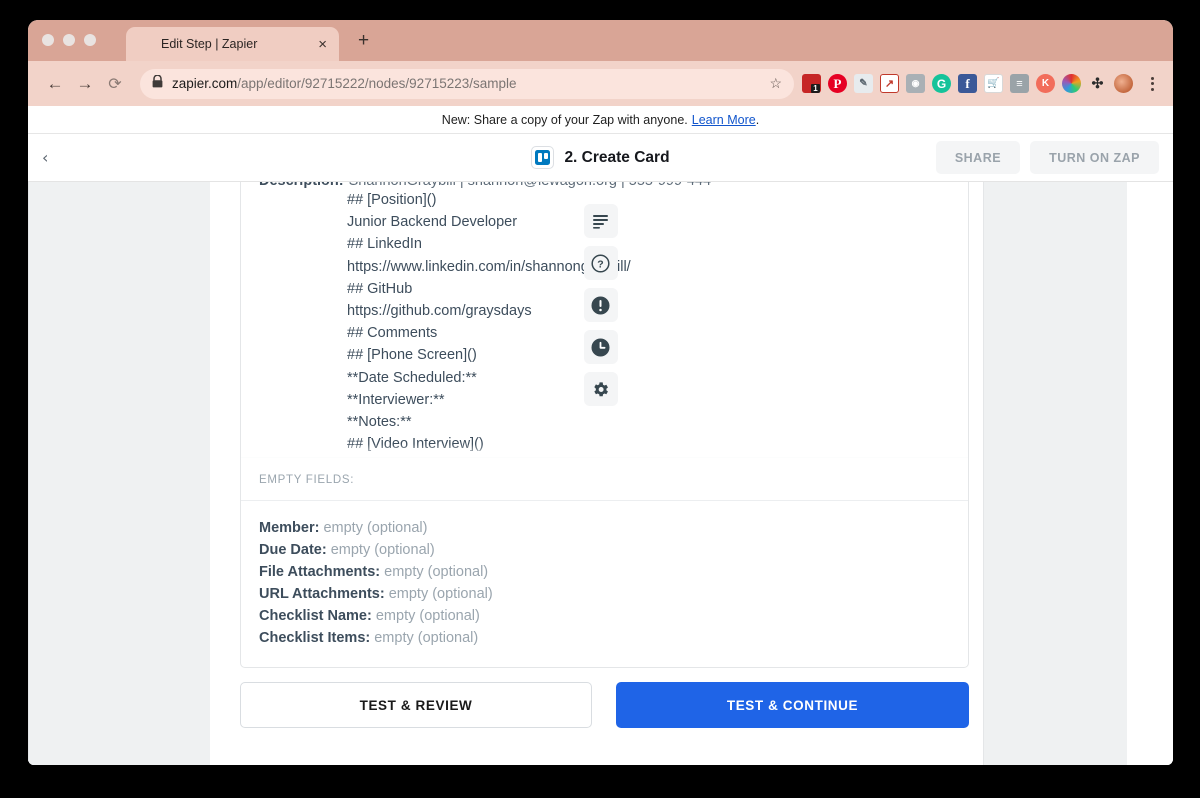 The width and height of the screenshot is (1200, 798). I want to click on test-and-continue-button: TEST & CONTINUE, so click(792, 705).